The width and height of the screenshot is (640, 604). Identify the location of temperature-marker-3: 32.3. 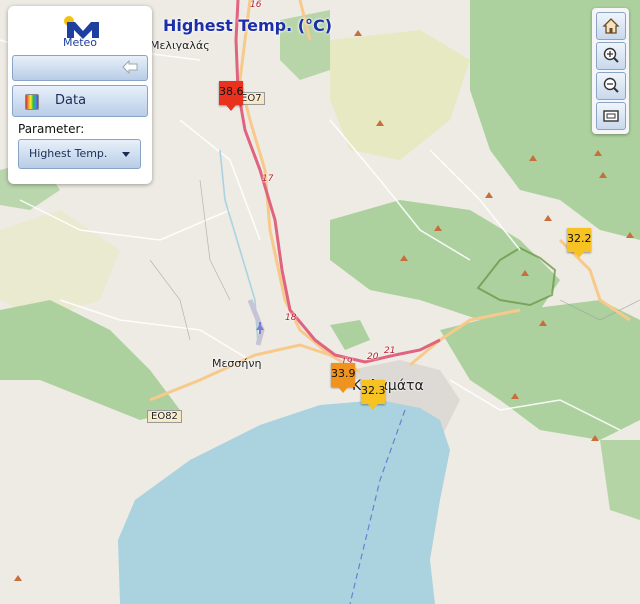
(373, 395).